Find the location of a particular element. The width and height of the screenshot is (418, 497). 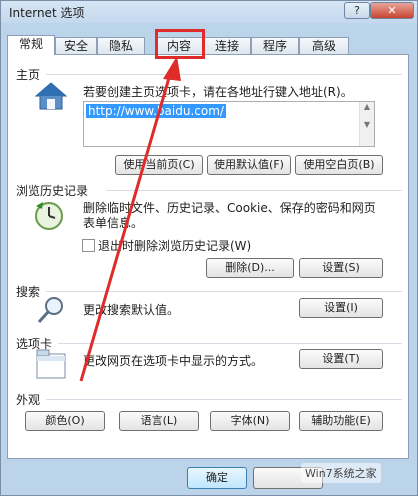

use-default-button: 使用默认值(F) is located at coordinates (249, 165).